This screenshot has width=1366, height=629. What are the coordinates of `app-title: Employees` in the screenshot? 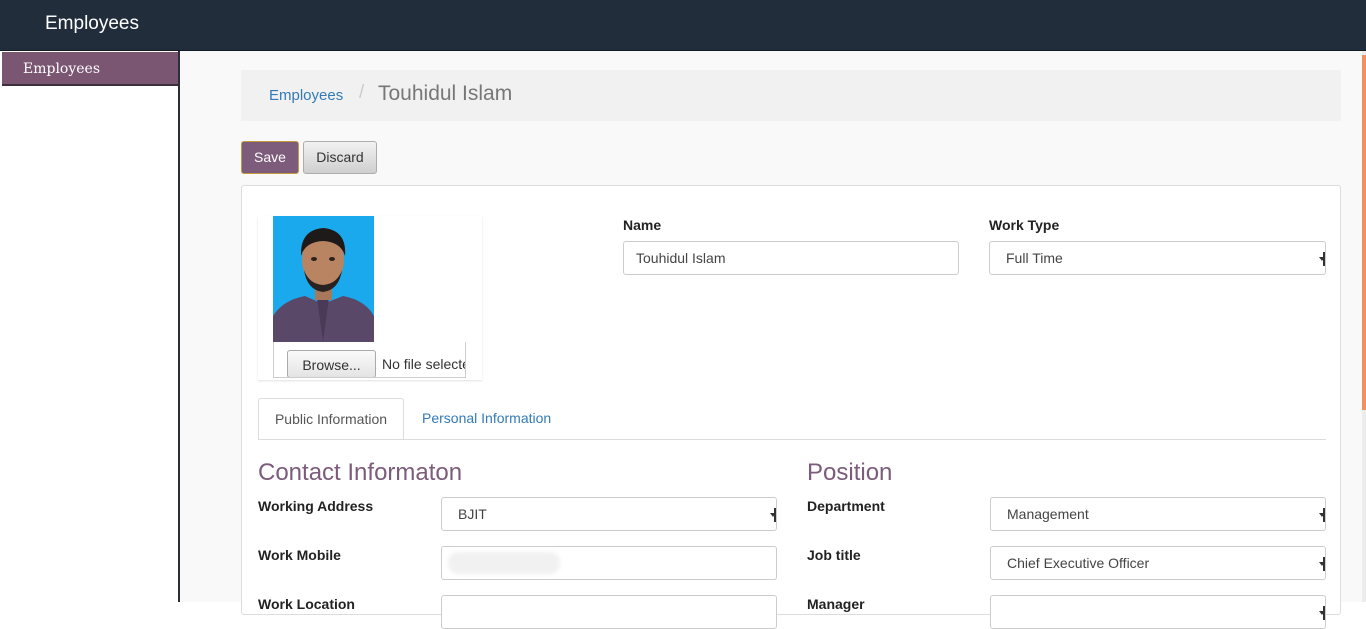 It's located at (92, 24).